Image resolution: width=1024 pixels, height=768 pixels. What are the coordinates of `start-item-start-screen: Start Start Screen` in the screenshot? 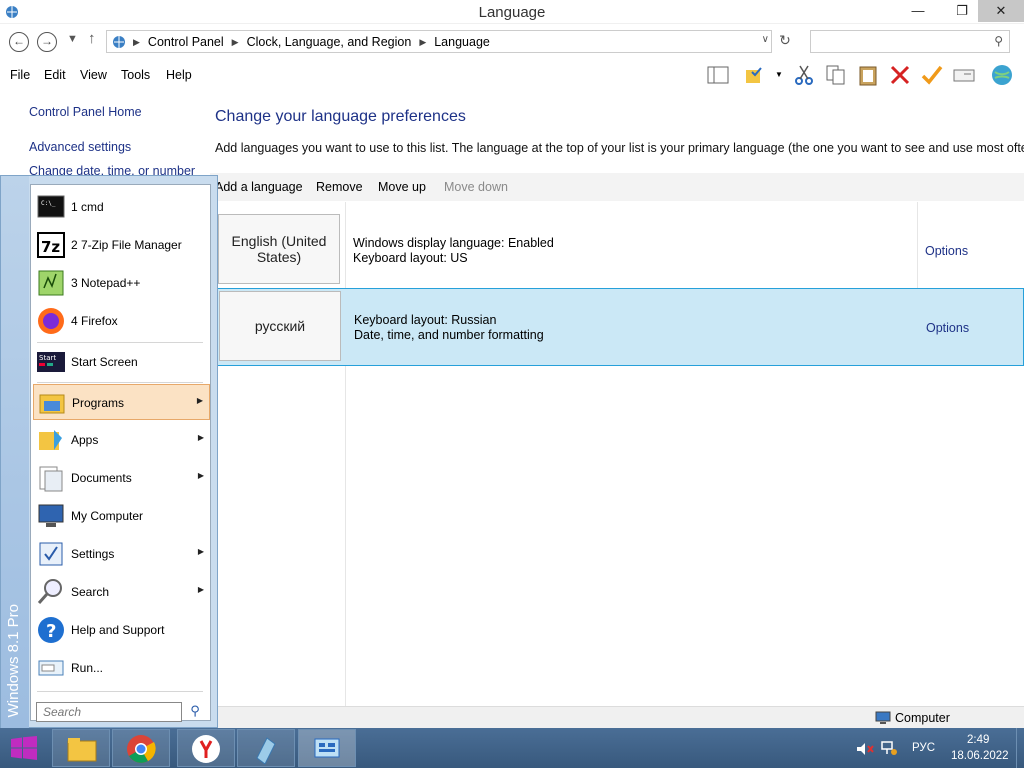 It's located at (121, 362).